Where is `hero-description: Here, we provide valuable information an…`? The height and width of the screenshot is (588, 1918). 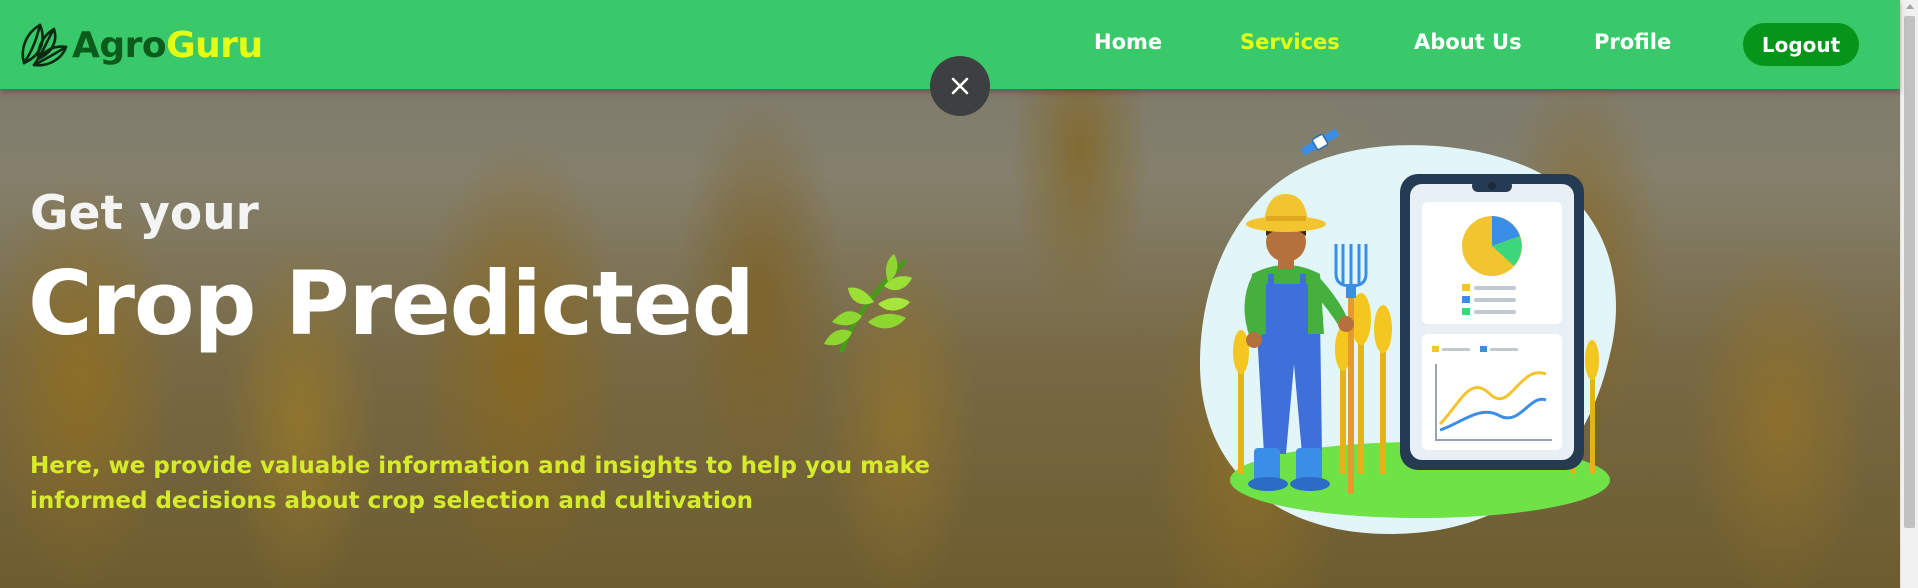
hero-description: Here, we provide valuable information an… is located at coordinates (480, 483).